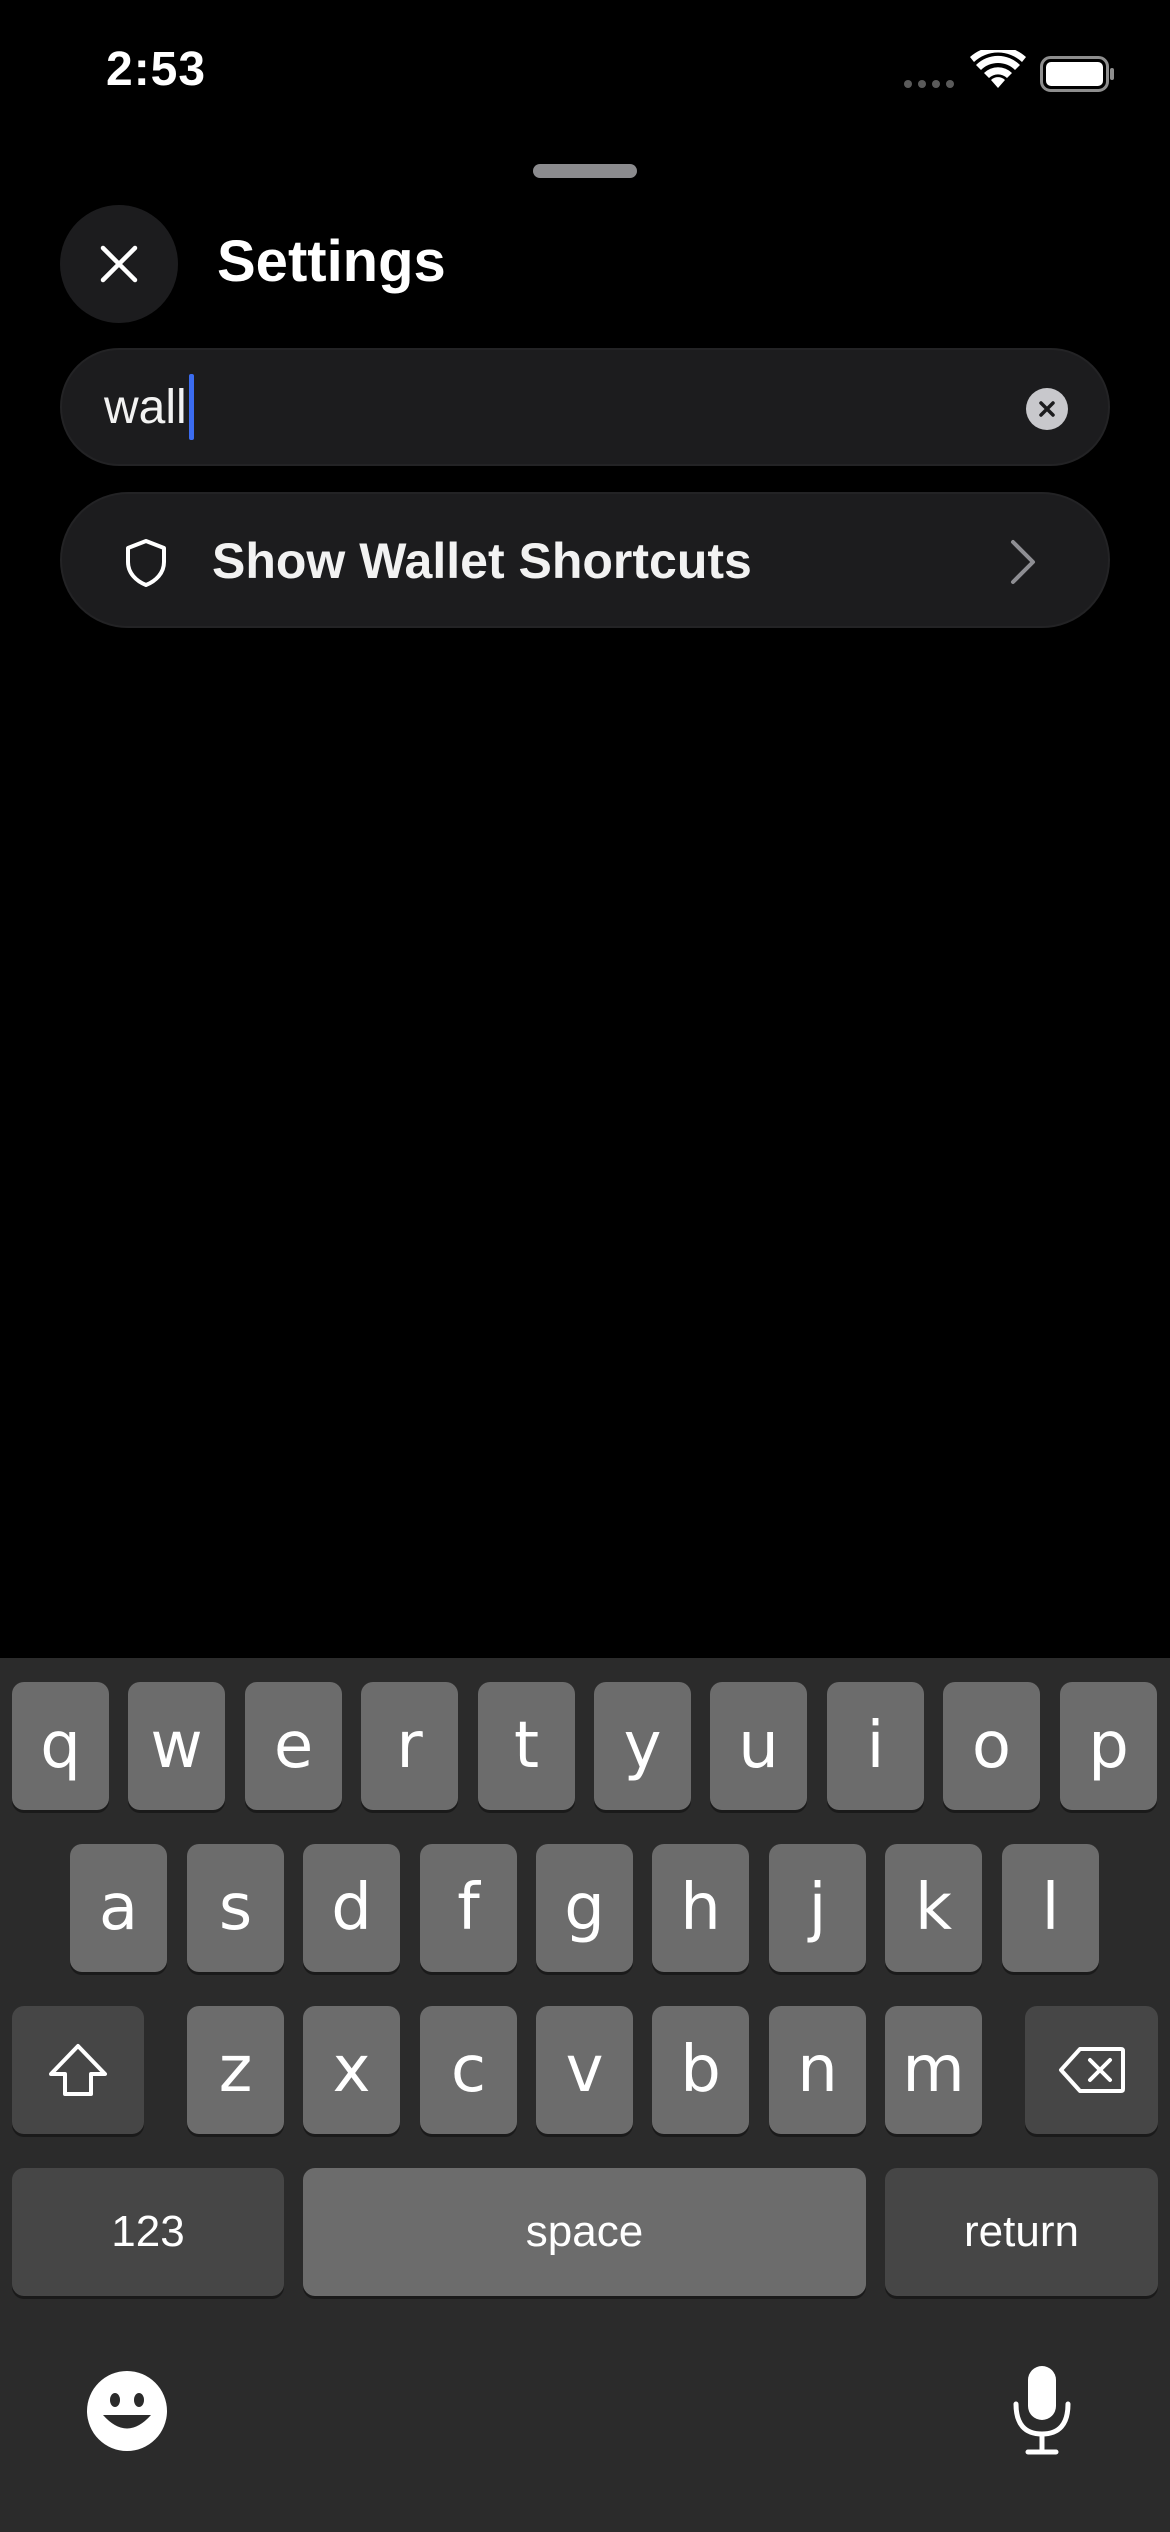  Describe the element at coordinates (585, 171) in the screenshot. I see `sheet-grabber` at that location.